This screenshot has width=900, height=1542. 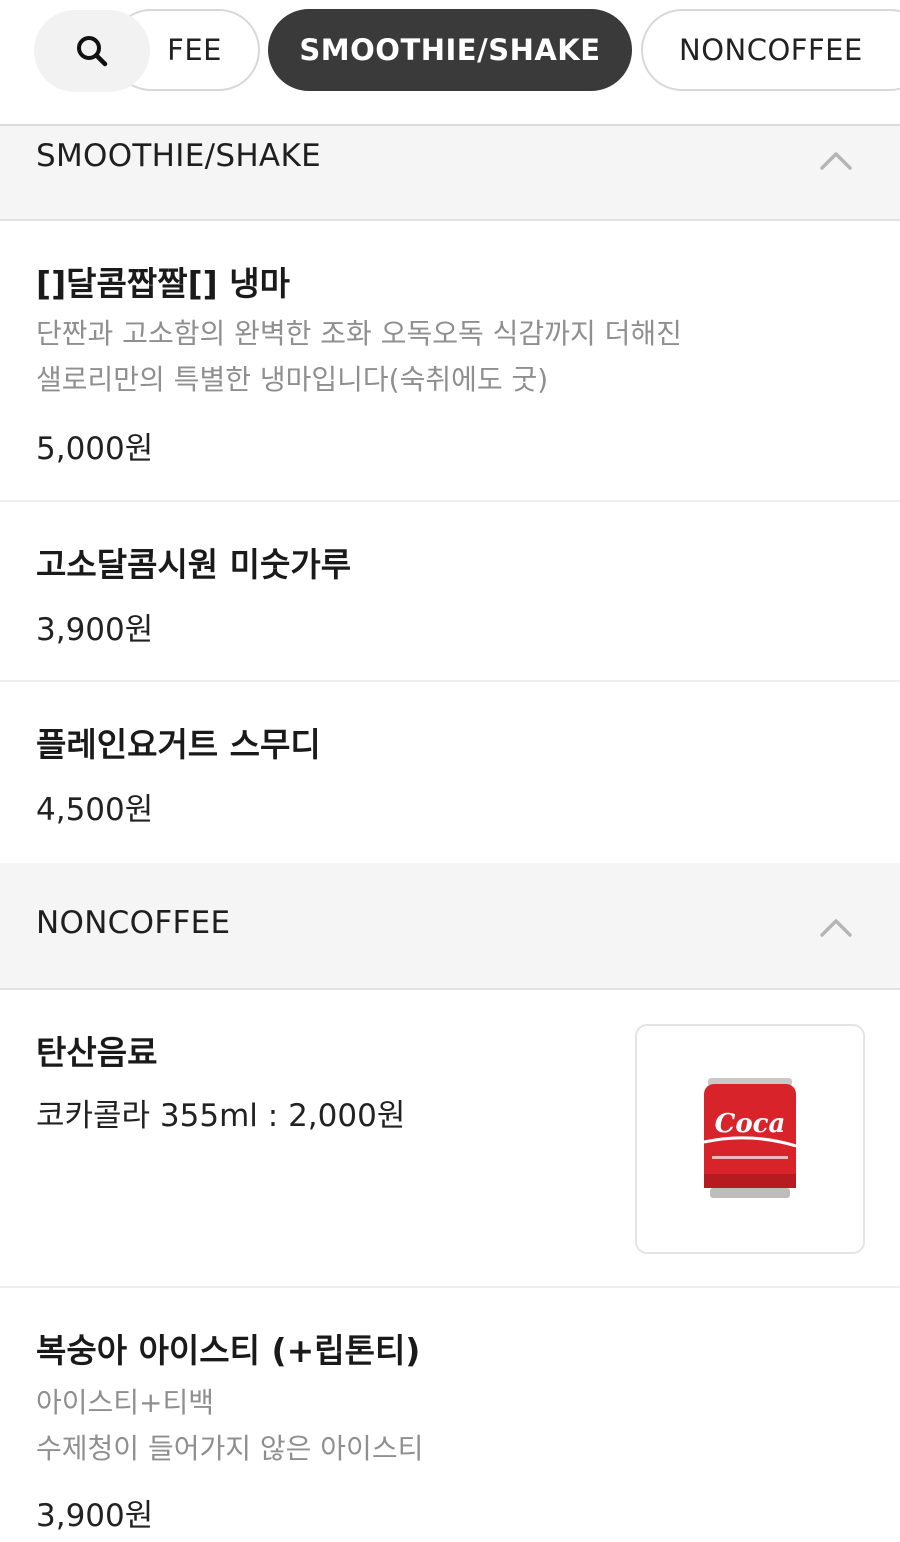 What do you see at coordinates (178, 156) in the screenshot?
I see `section-title: SMOOTHIE/SHAKE` at bounding box center [178, 156].